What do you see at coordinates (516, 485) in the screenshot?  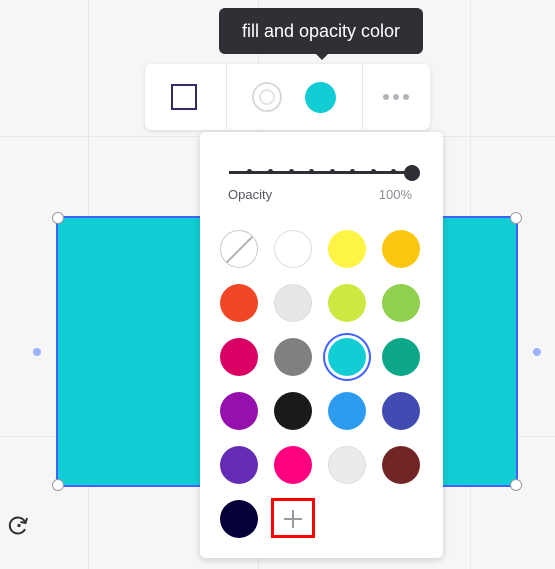 I see `resize-handle-bottom-right` at bounding box center [516, 485].